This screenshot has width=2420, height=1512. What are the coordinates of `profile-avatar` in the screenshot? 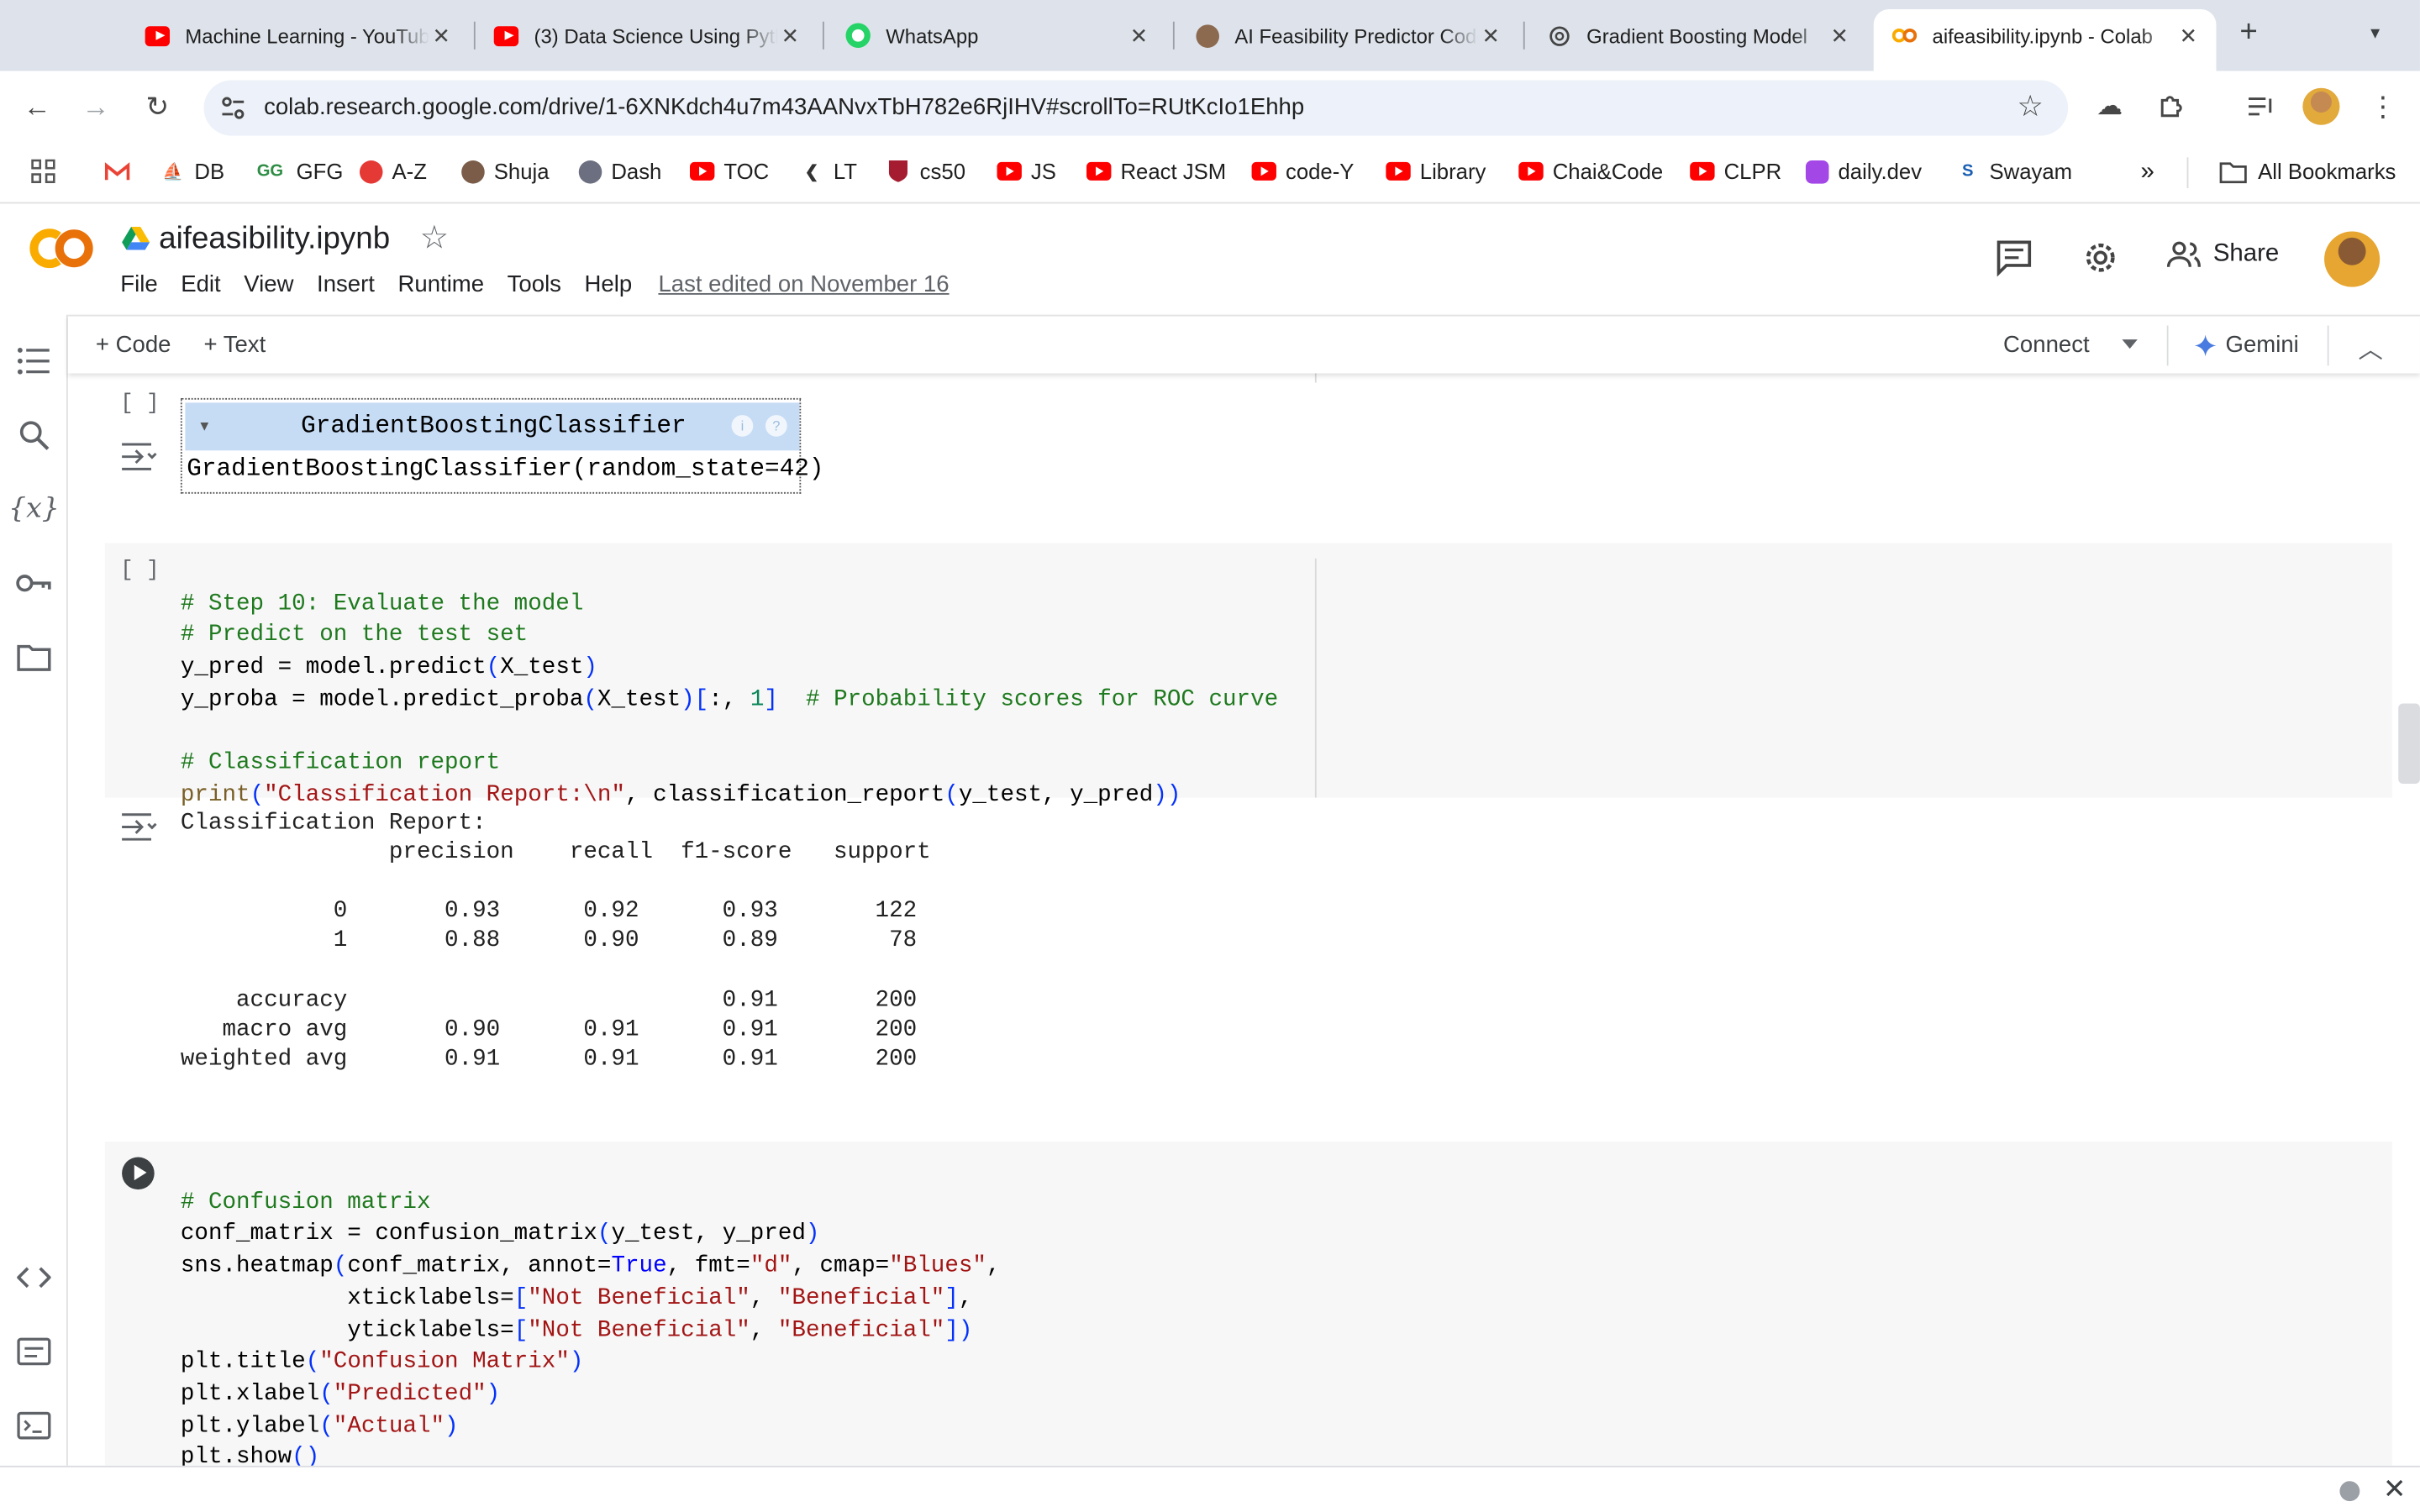 It's located at (2321, 106).